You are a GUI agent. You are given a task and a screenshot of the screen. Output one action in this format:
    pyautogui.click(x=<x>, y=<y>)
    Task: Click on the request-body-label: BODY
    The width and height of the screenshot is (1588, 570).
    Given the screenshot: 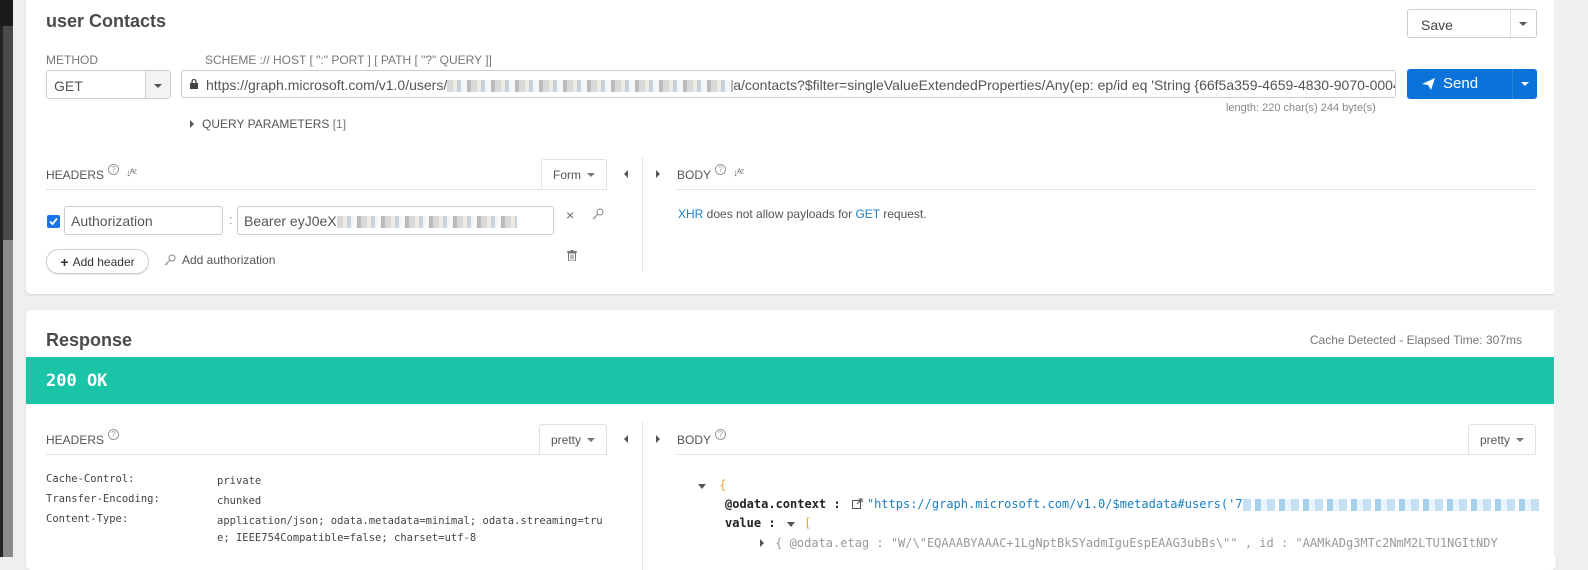 What is the action you would take?
    pyautogui.click(x=694, y=175)
    